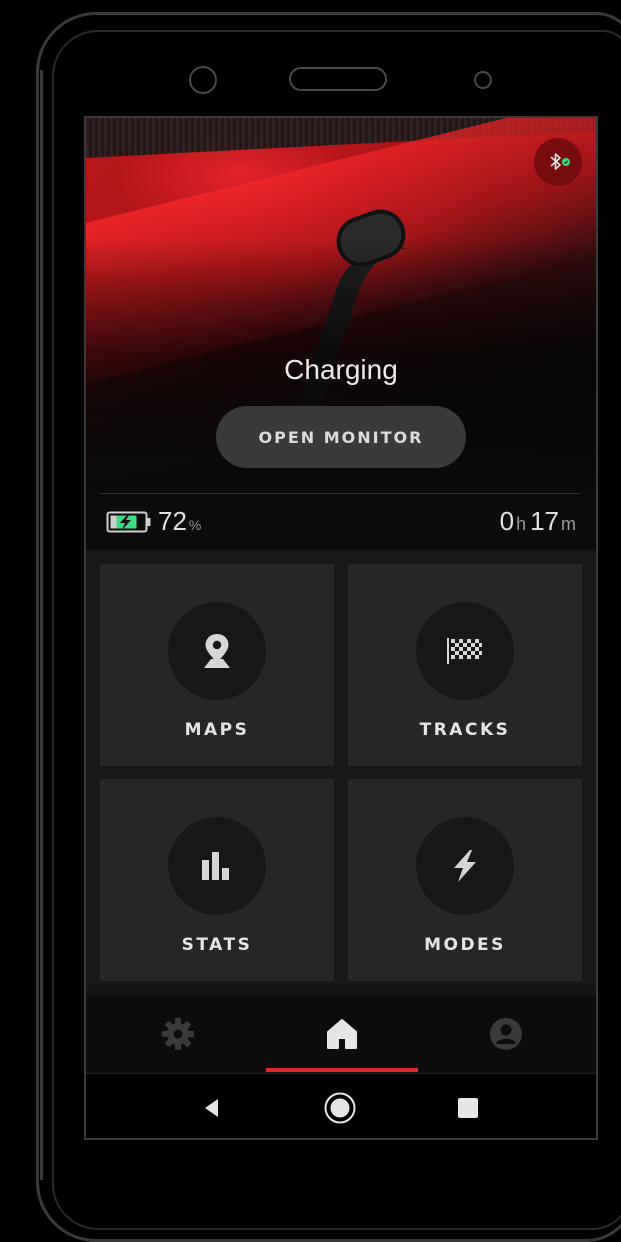 This screenshot has width=621, height=1242. I want to click on checkered-flag-icon, so click(464, 651).